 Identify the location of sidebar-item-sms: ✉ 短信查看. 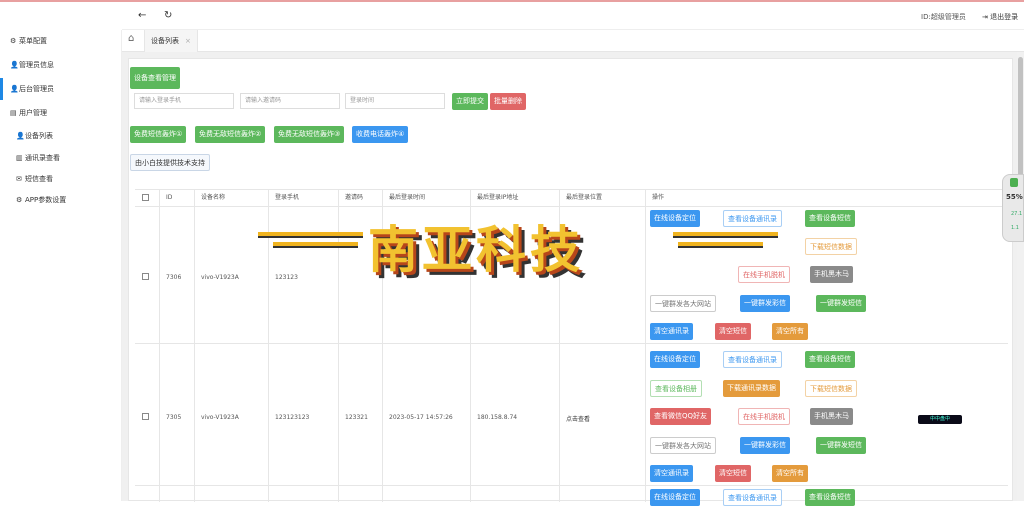
(61, 179).